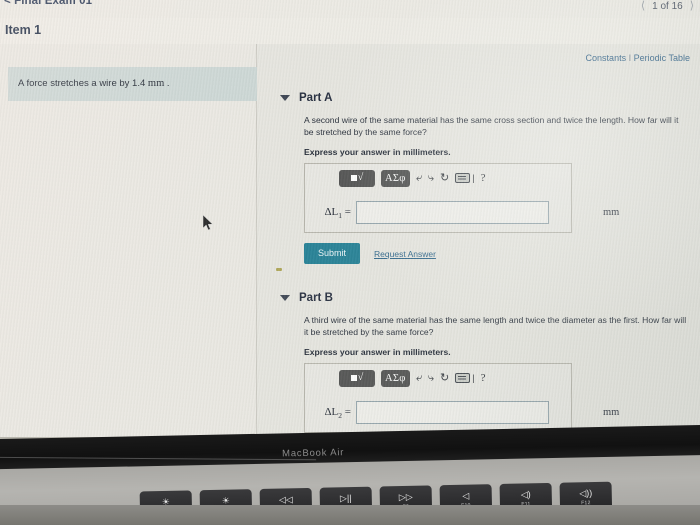 The height and width of the screenshot is (525, 700). Describe the element at coordinates (606, 58) in the screenshot. I see `constants-link: Constants` at that location.